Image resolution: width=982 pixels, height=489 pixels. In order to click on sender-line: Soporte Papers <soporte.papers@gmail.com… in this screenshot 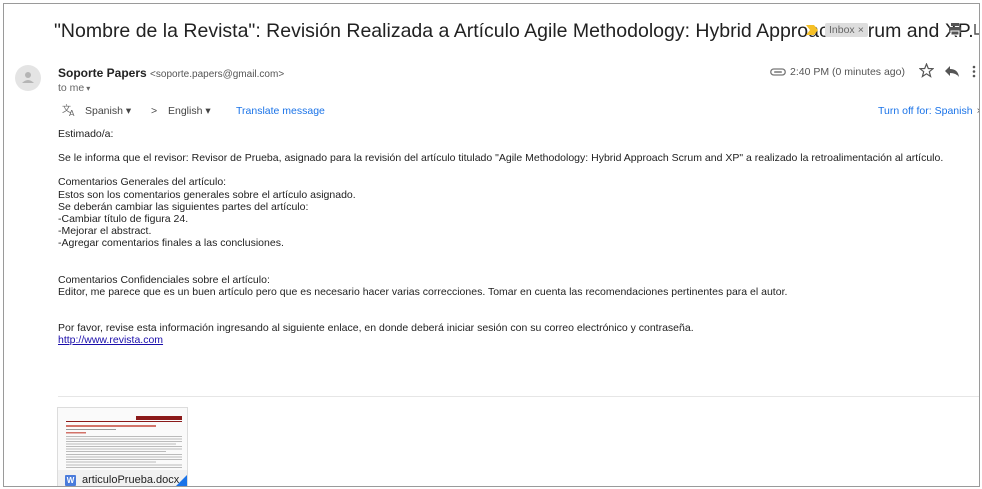, I will do `click(171, 73)`.